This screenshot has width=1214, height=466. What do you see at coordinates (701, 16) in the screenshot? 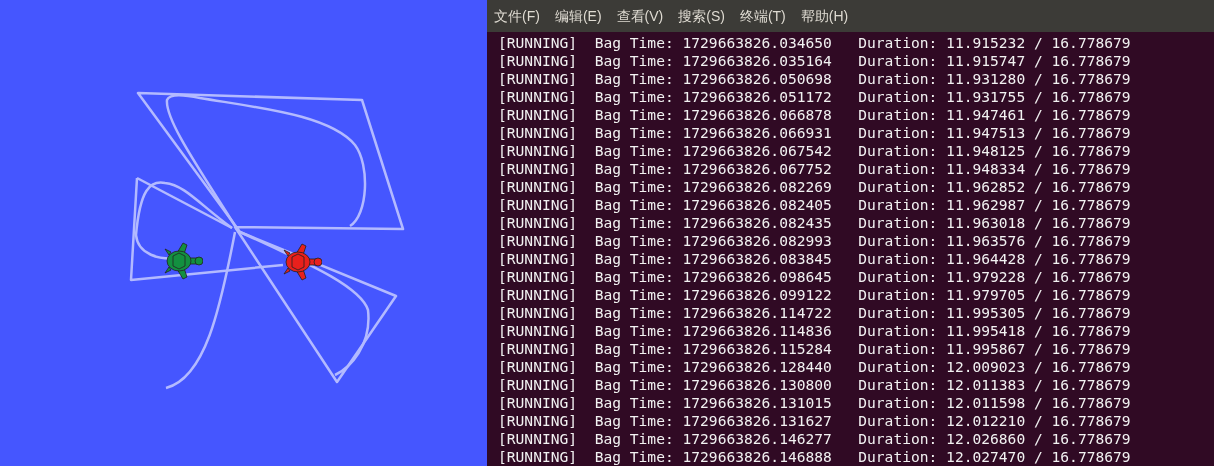
I see `menu-item: 搜索(S)` at bounding box center [701, 16].